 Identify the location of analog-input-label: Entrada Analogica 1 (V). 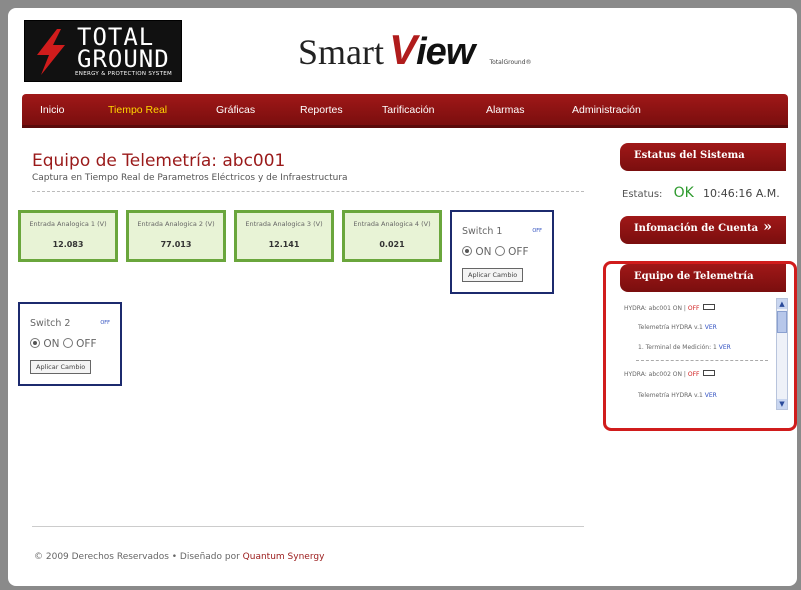
(68, 224).